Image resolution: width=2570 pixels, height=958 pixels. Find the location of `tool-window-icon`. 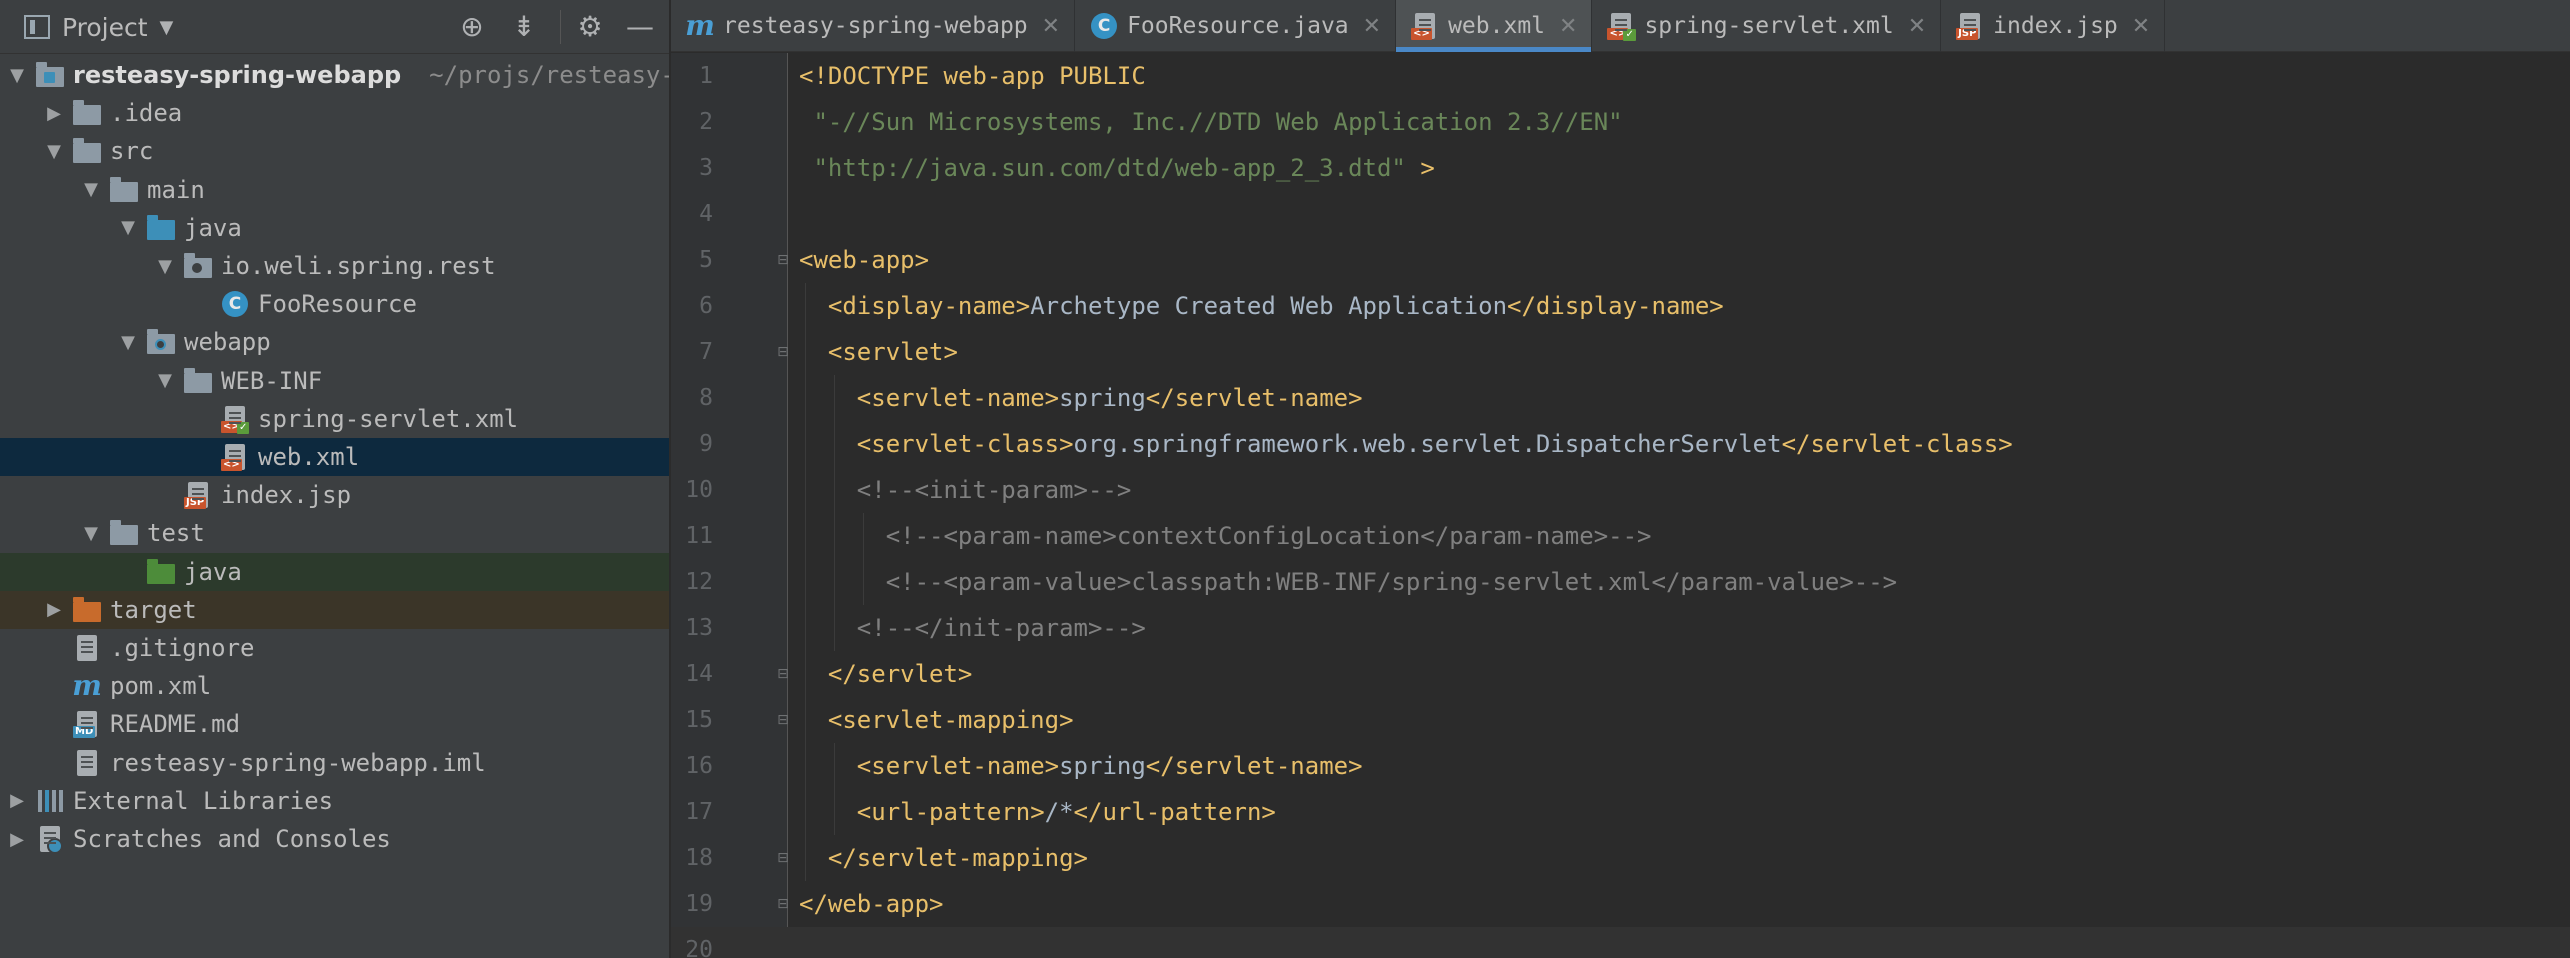

tool-window-icon is located at coordinates (37, 27).